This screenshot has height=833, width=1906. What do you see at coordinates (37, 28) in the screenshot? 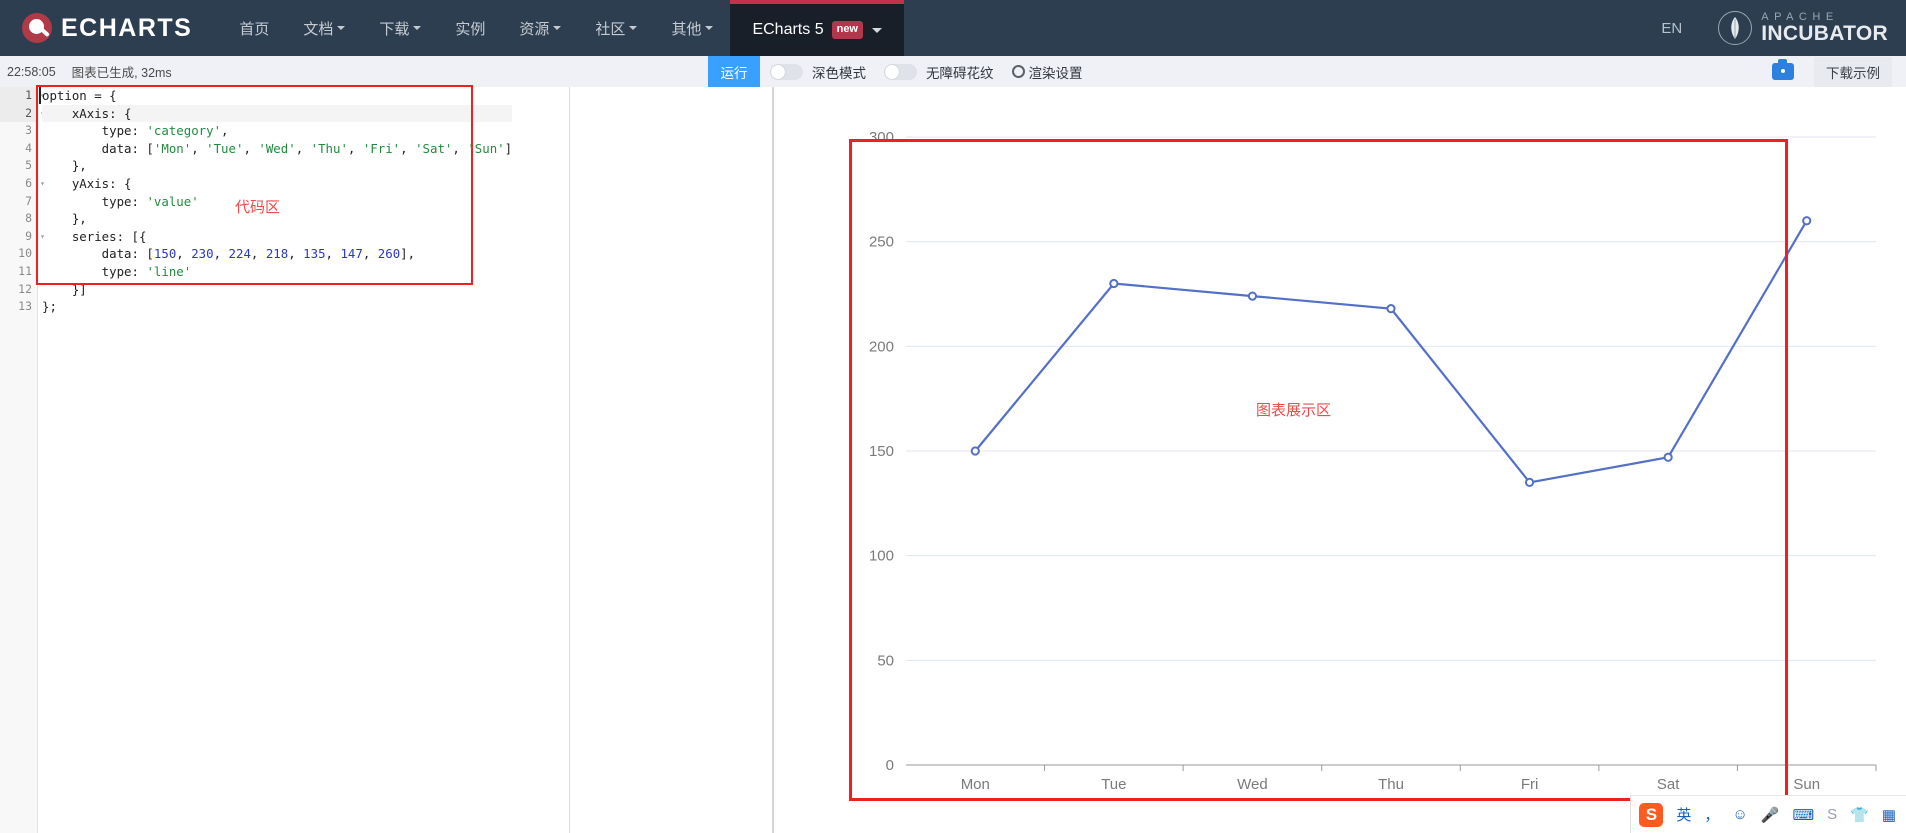
I see `echarts-logo-icon` at bounding box center [37, 28].